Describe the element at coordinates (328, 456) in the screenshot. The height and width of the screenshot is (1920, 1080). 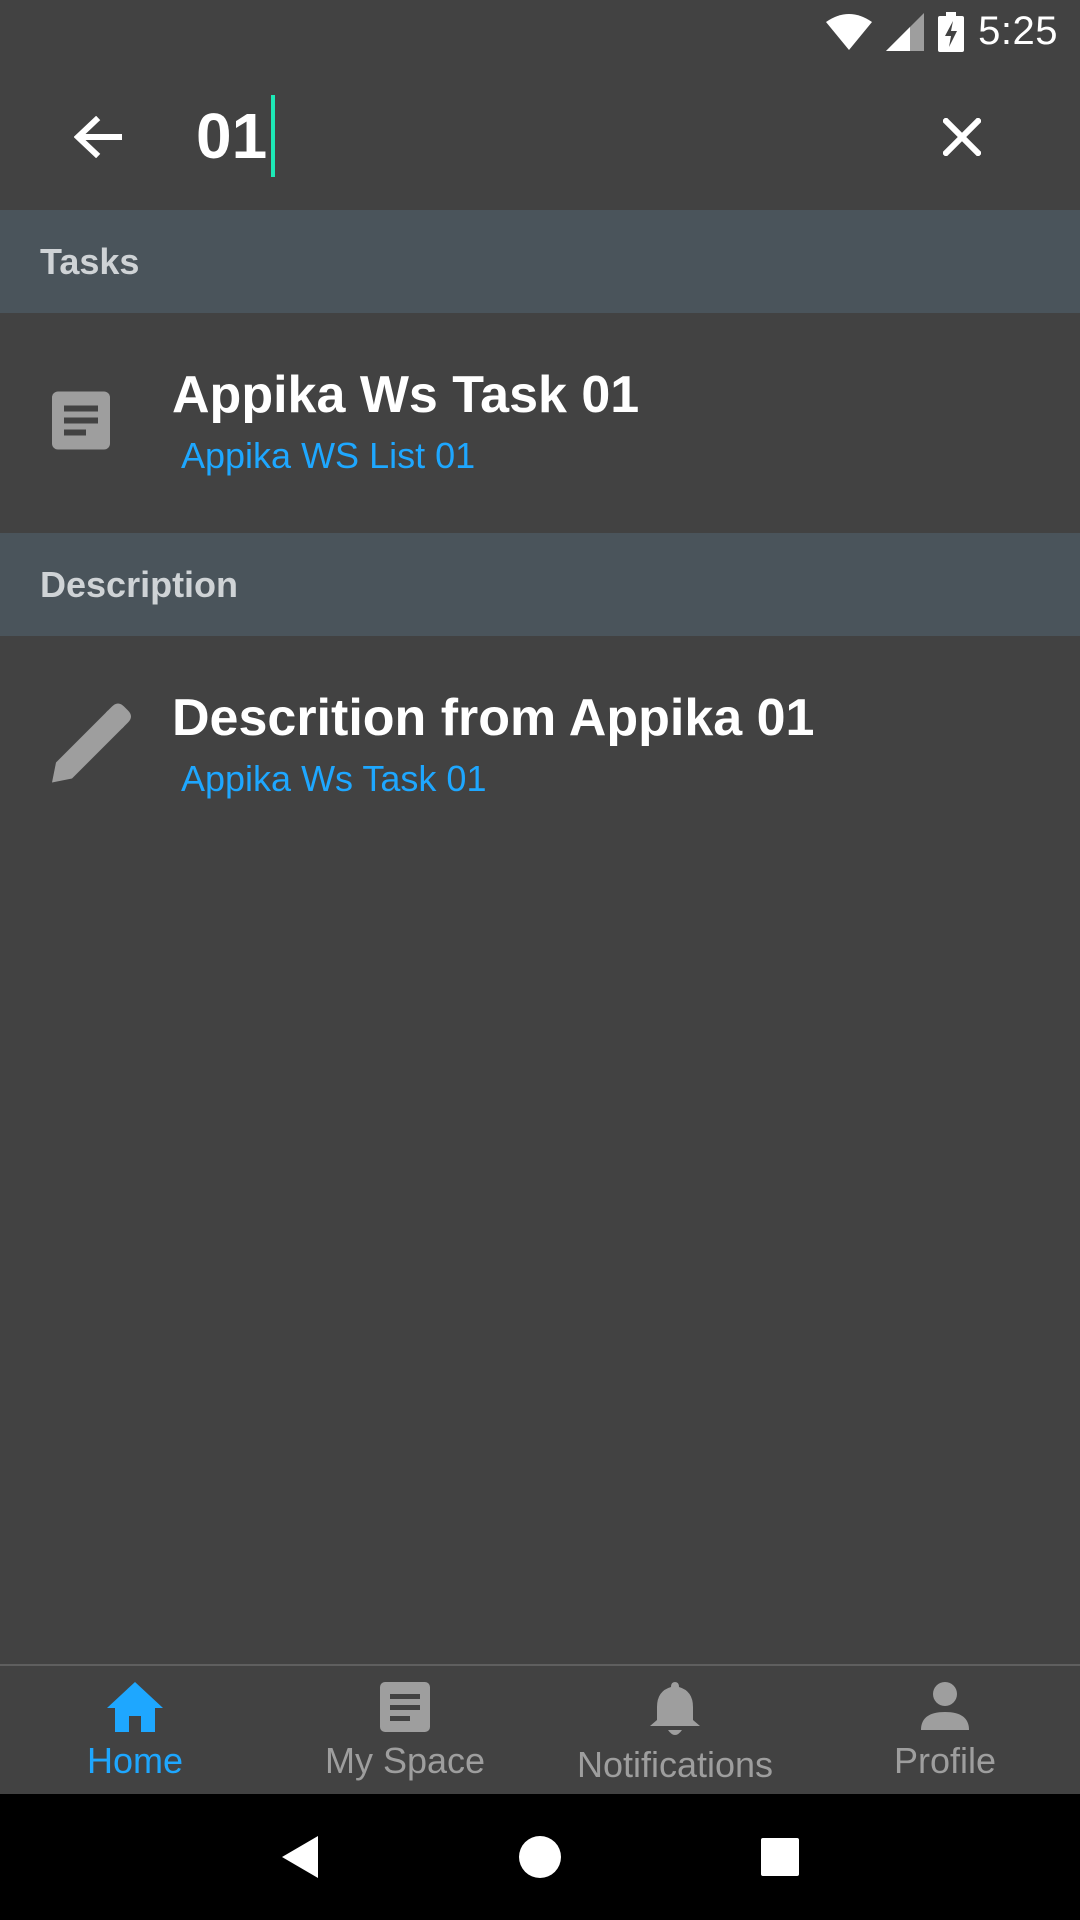
I see `result-subtitle: Appika WS List 01` at that location.